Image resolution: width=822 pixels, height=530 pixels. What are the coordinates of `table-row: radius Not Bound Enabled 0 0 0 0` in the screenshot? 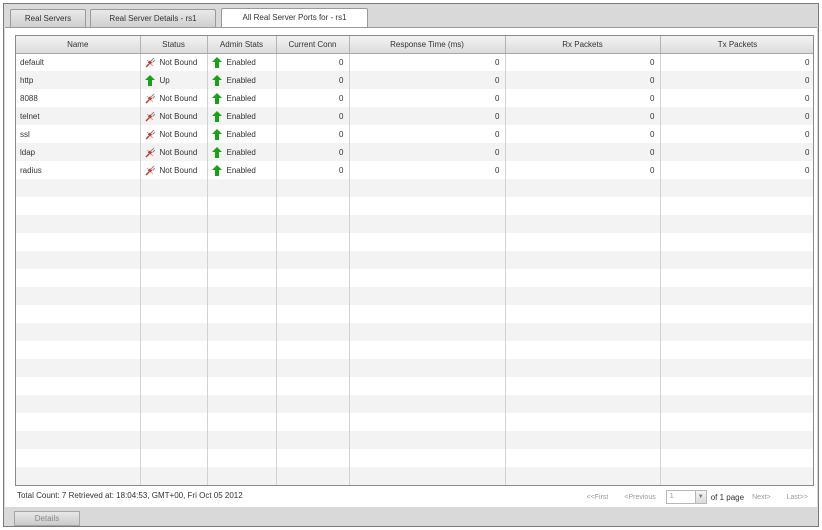 It's located at (414, 170).